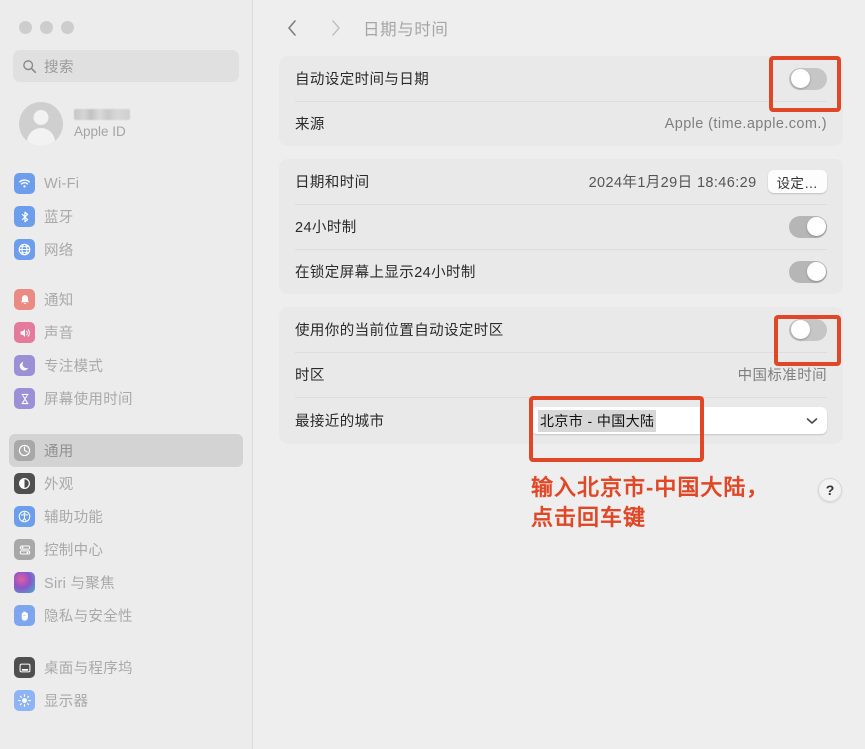  Describe the element at coordinates (67, 27) in the screenshot. I see `zoom-button` at that location.